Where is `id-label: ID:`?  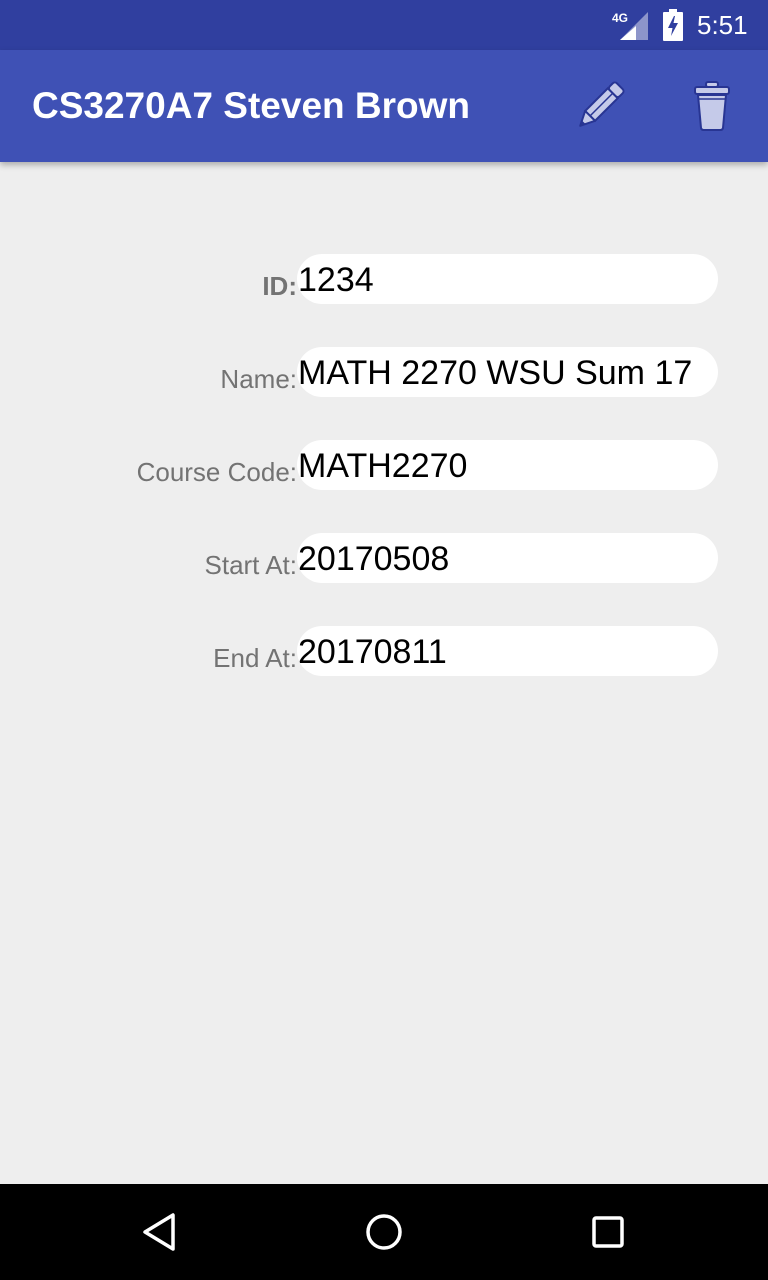
id-label: ID: is located at coordinates (279, 286).